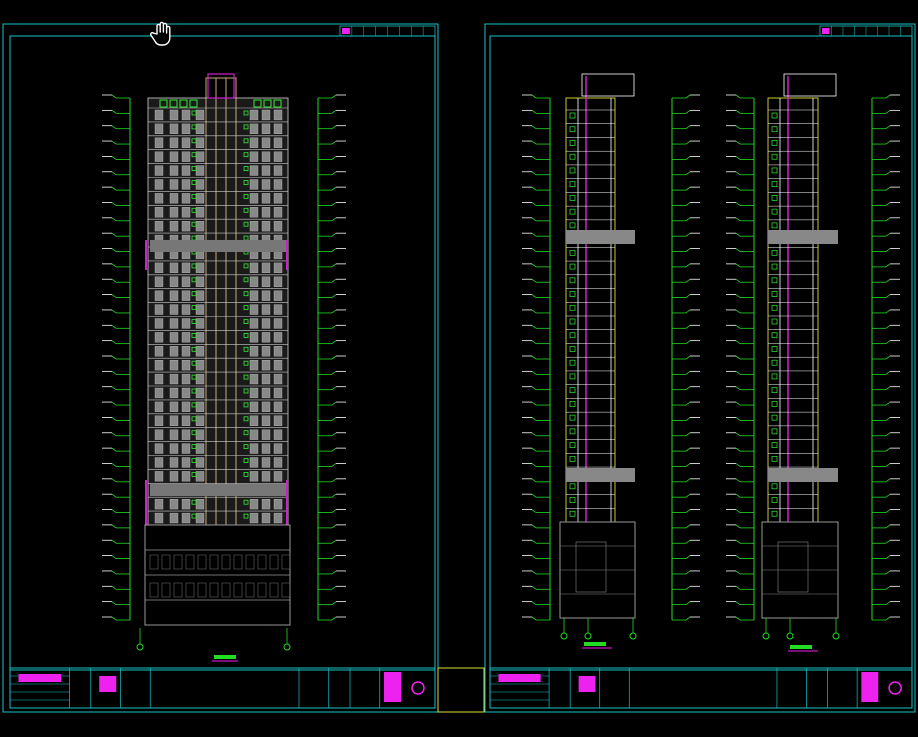  I want to click on caption-mark, so click(801, 647).